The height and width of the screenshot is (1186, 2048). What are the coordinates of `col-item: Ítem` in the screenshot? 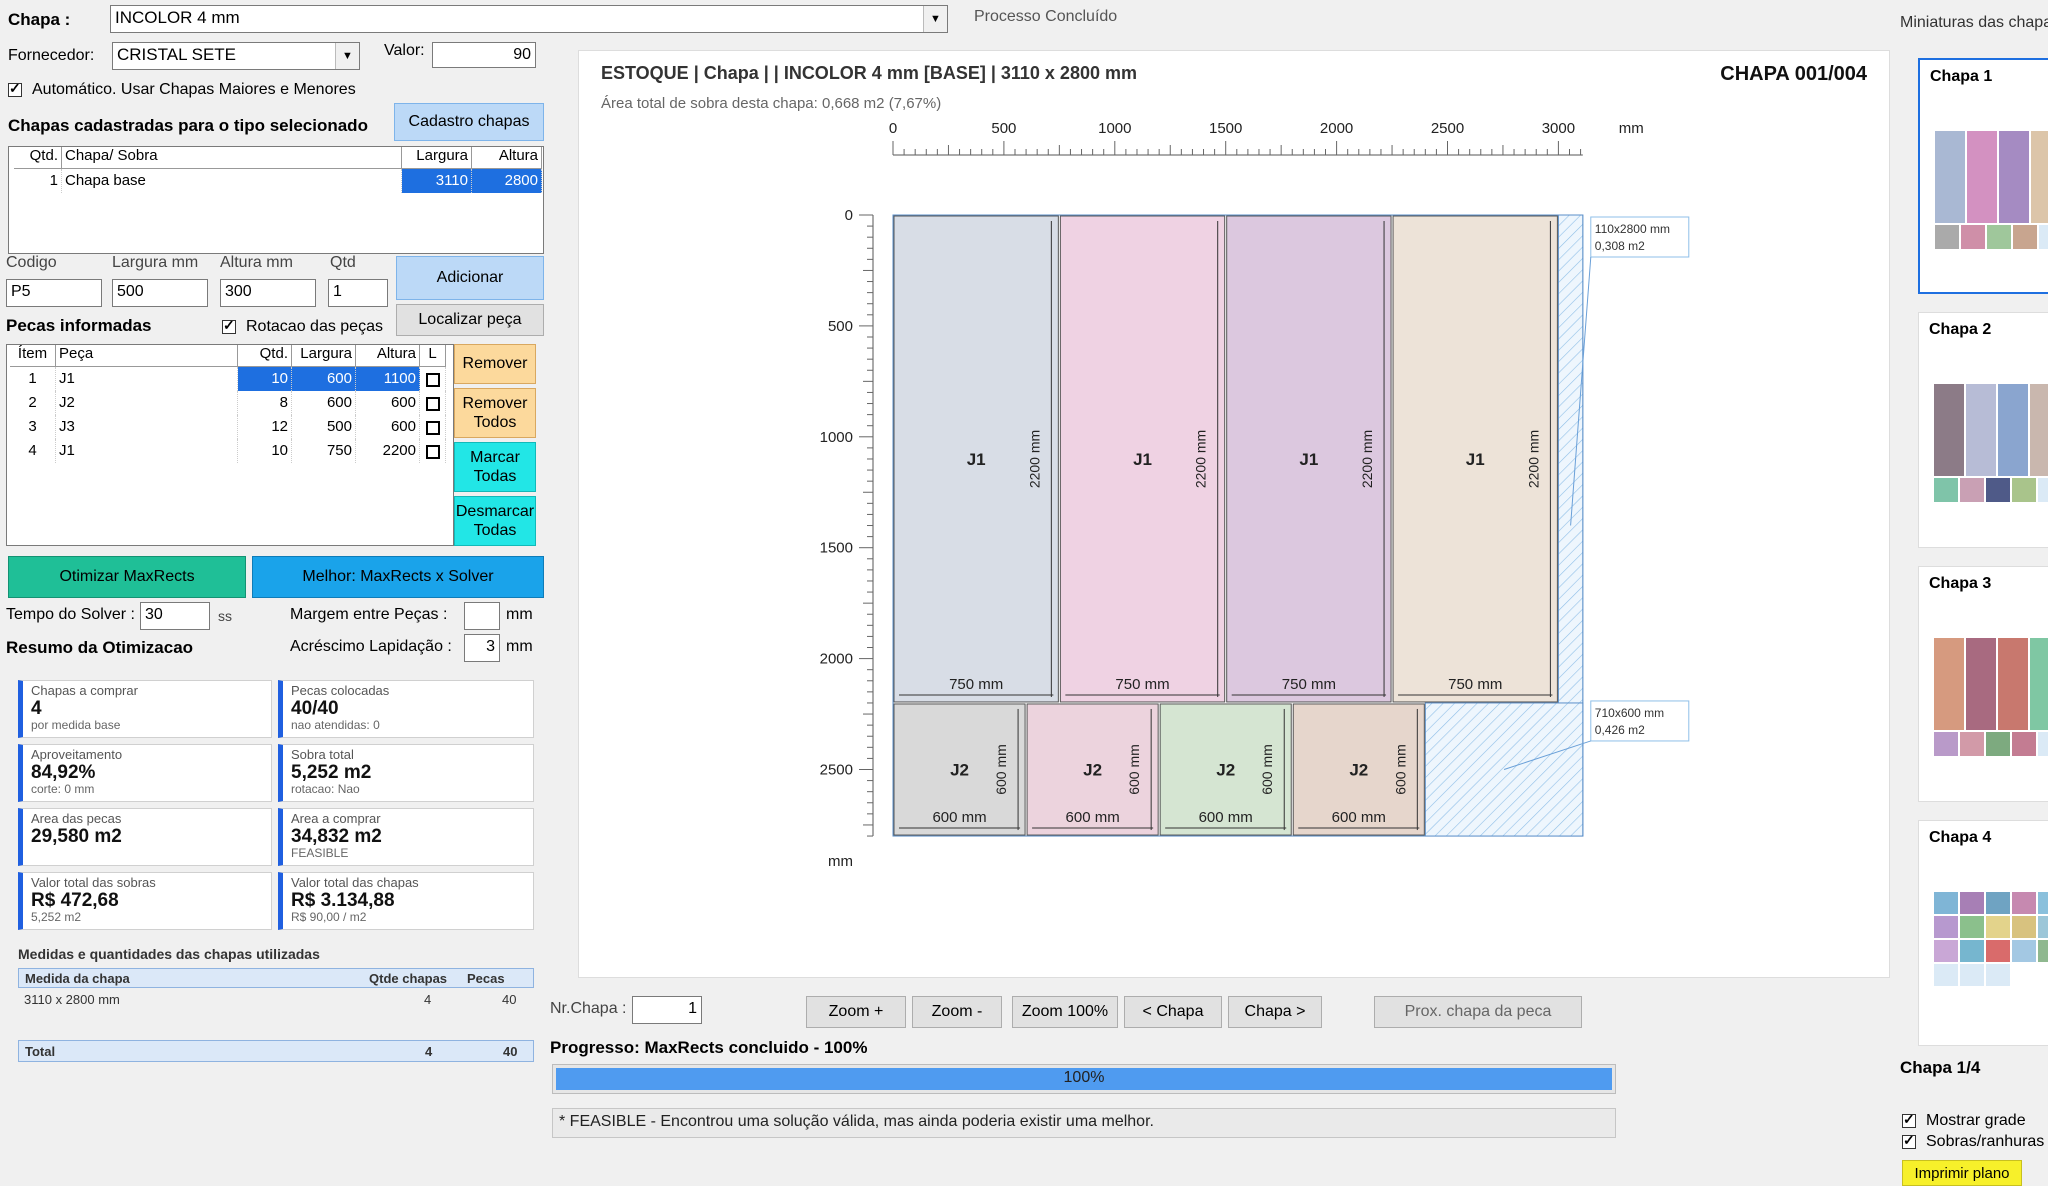 It's located at (33, 356).